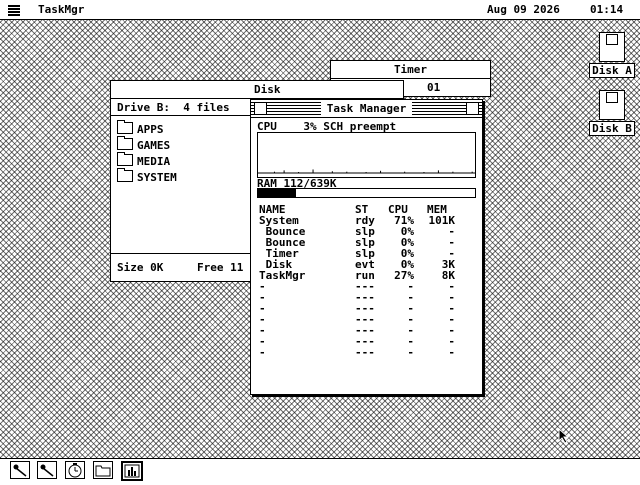 Image resolution: width=640 pixels, height=485 pixels. What do you see at coordinates (277, 193) in the screenshot?
I see `ram-usage-fill` at bounding box center [277, 193].